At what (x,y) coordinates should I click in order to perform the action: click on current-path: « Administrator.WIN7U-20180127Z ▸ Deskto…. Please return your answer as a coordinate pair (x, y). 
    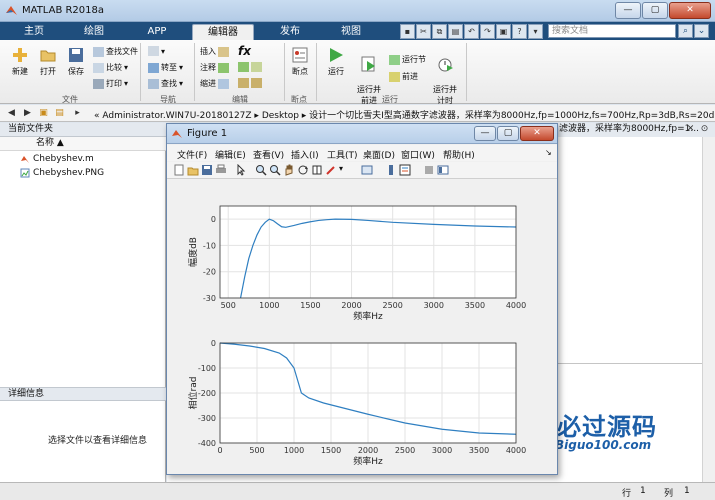
    Looking at the image, I should click on (404, 114).